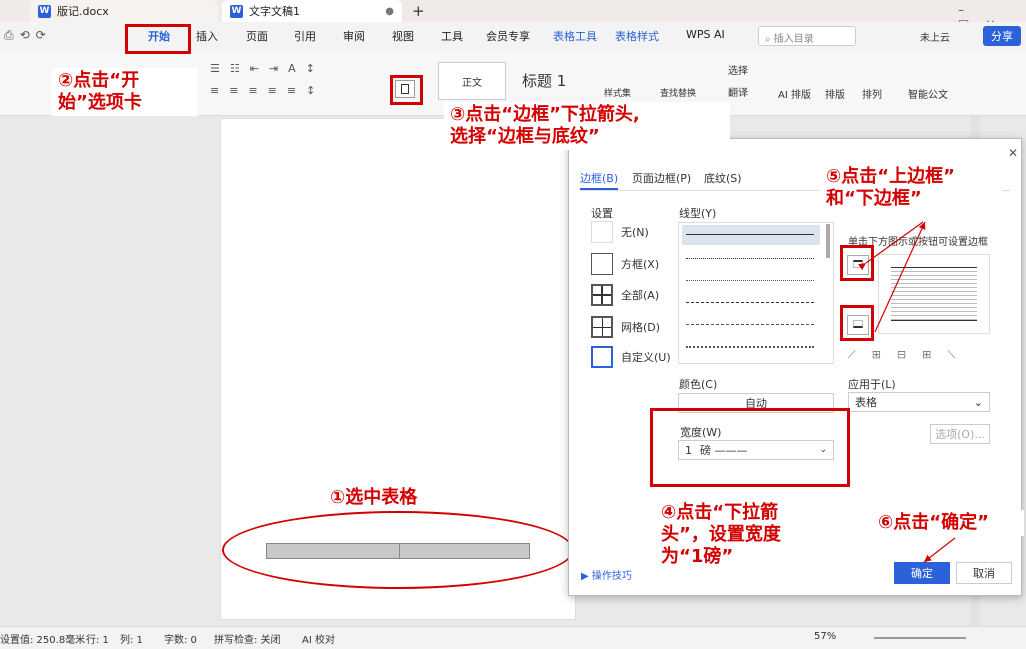 The width and height of the screenshot is (1026, 649). I want to click on annotation-step2: ②点击“开 始”选项卡, so click(125, 92).